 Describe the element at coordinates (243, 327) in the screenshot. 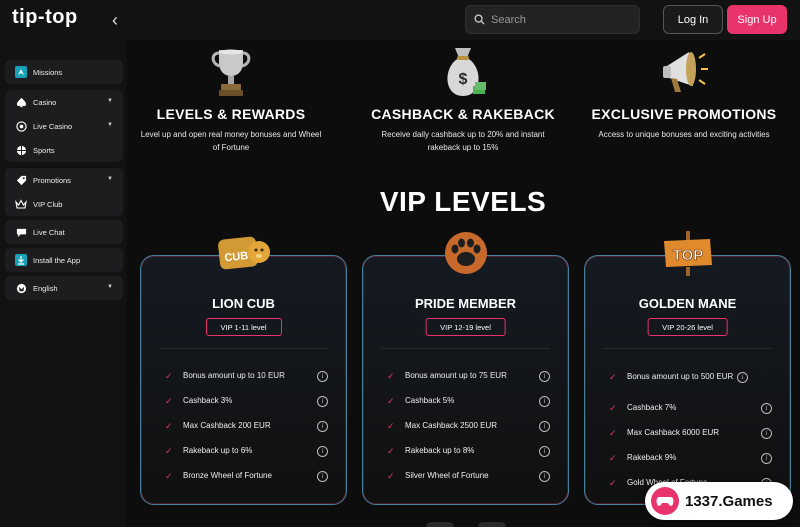

I see `vip-level-badge: VIP 1-11 level` at that location.